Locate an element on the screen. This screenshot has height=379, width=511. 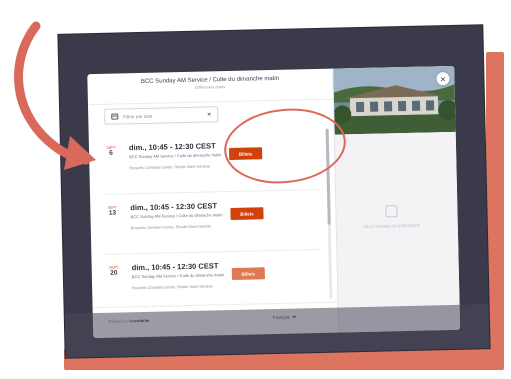
annotation-arrow is located at coordinates (52, 93).